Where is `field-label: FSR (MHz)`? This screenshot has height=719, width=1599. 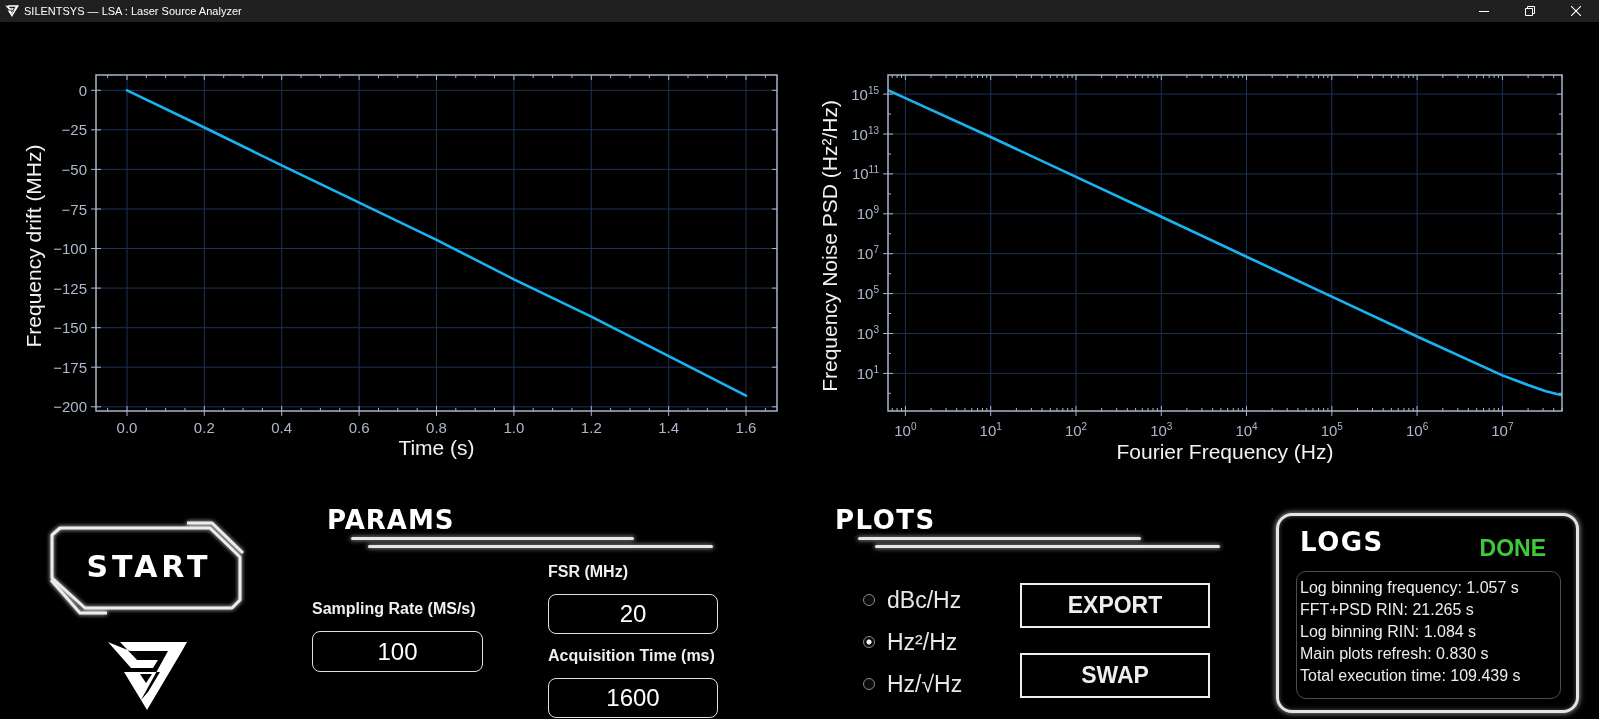 field-label: FSR (MHz) is located at coordinates (588, 572).